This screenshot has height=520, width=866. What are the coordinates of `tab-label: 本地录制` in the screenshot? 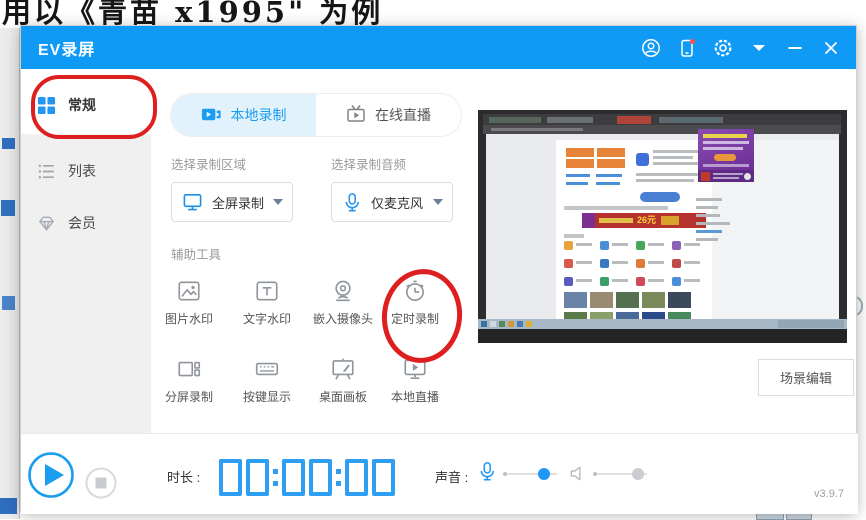 It's located at (258, 115).